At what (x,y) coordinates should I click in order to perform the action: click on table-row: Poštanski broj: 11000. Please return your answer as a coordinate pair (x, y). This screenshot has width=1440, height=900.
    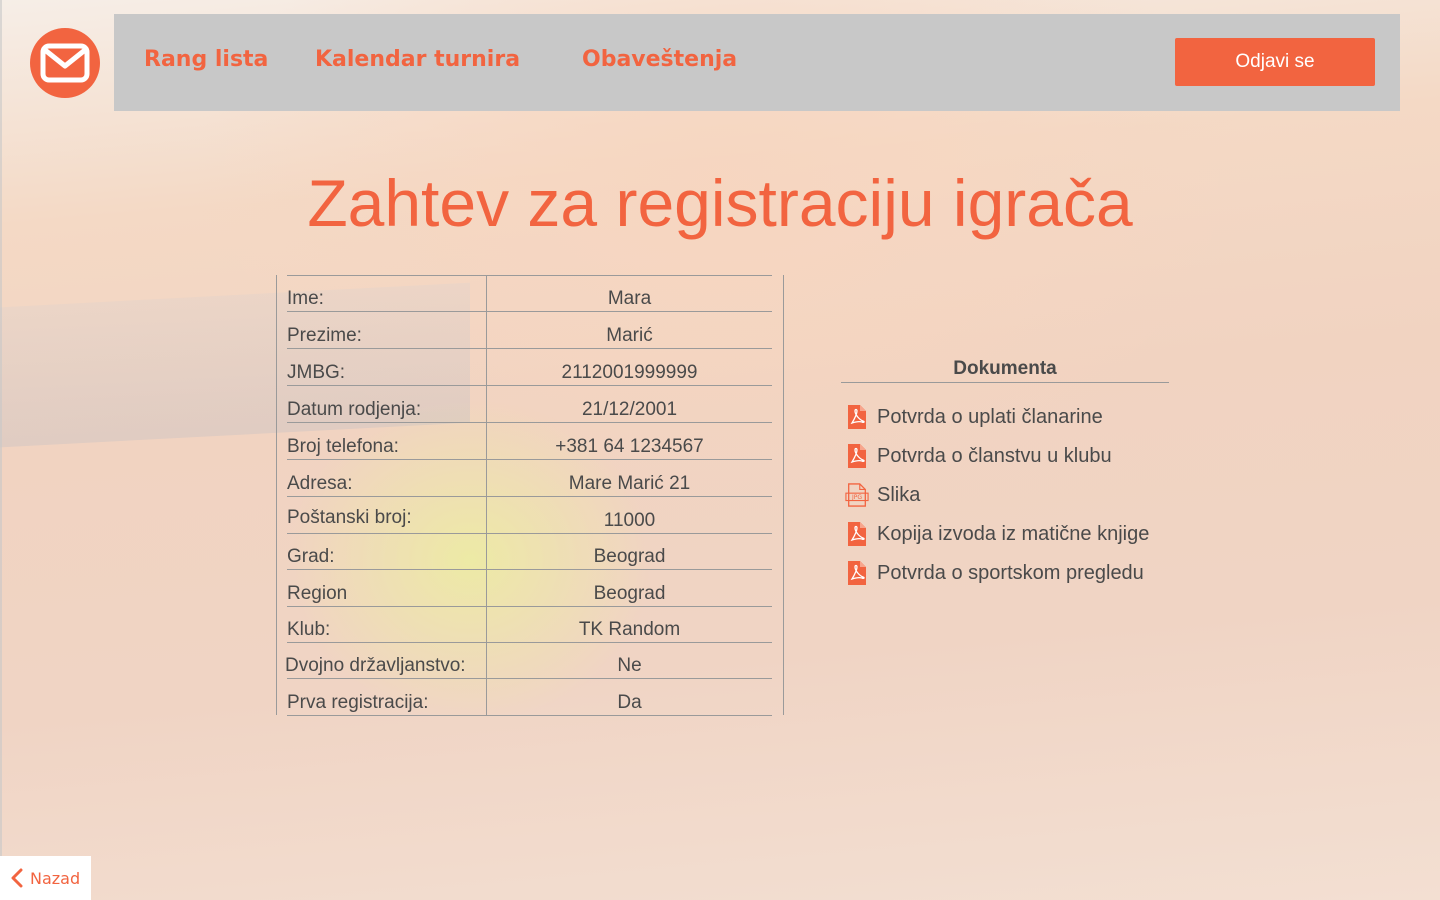
    Looking at the image, I should click on (529, 515).